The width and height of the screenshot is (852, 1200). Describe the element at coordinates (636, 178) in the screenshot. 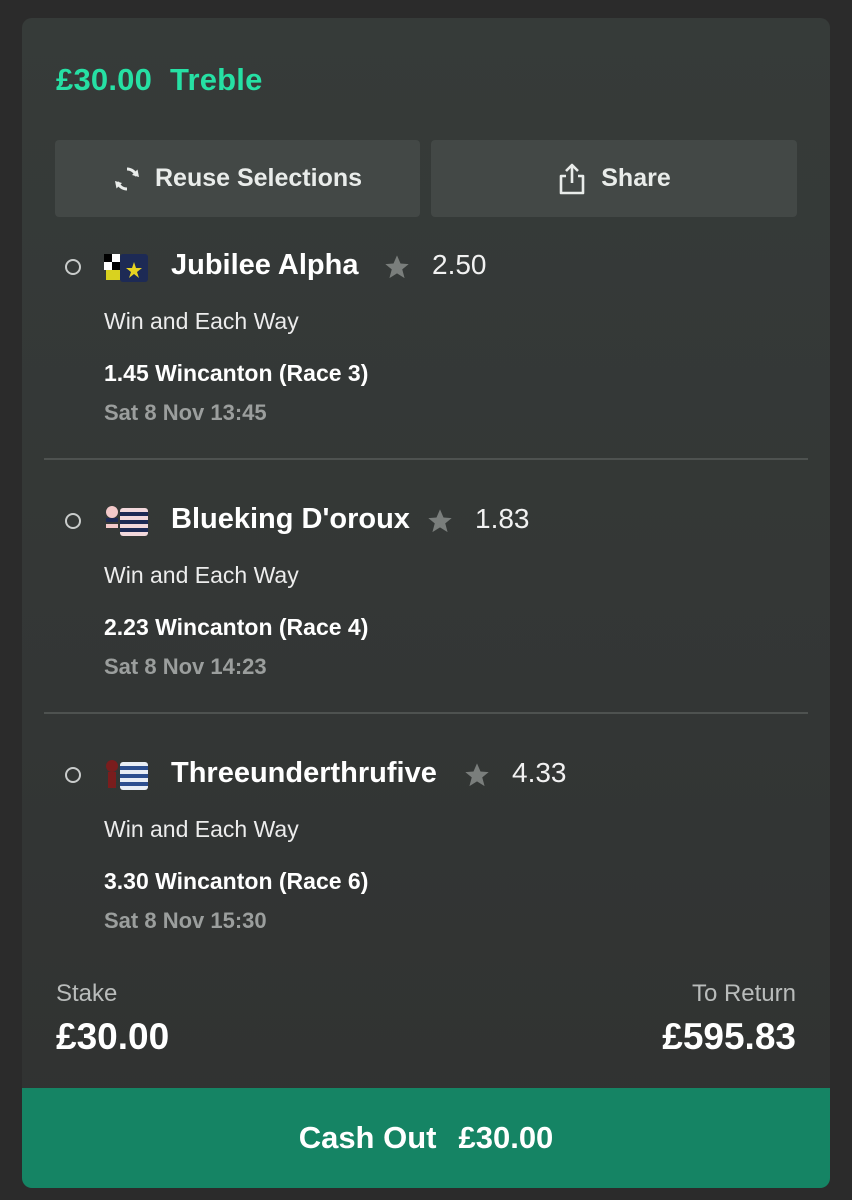

I see `share-label: Share` at that location.